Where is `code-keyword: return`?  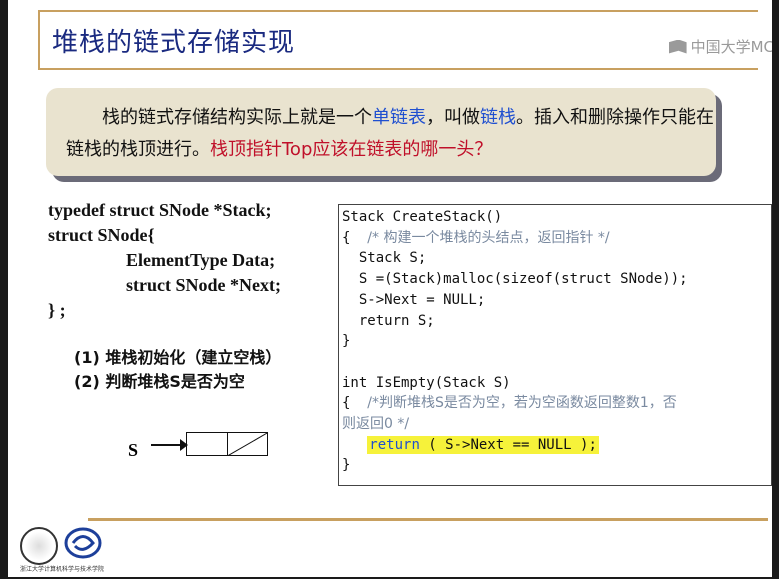 code-keyword: return is located at coordinates (394, 444).